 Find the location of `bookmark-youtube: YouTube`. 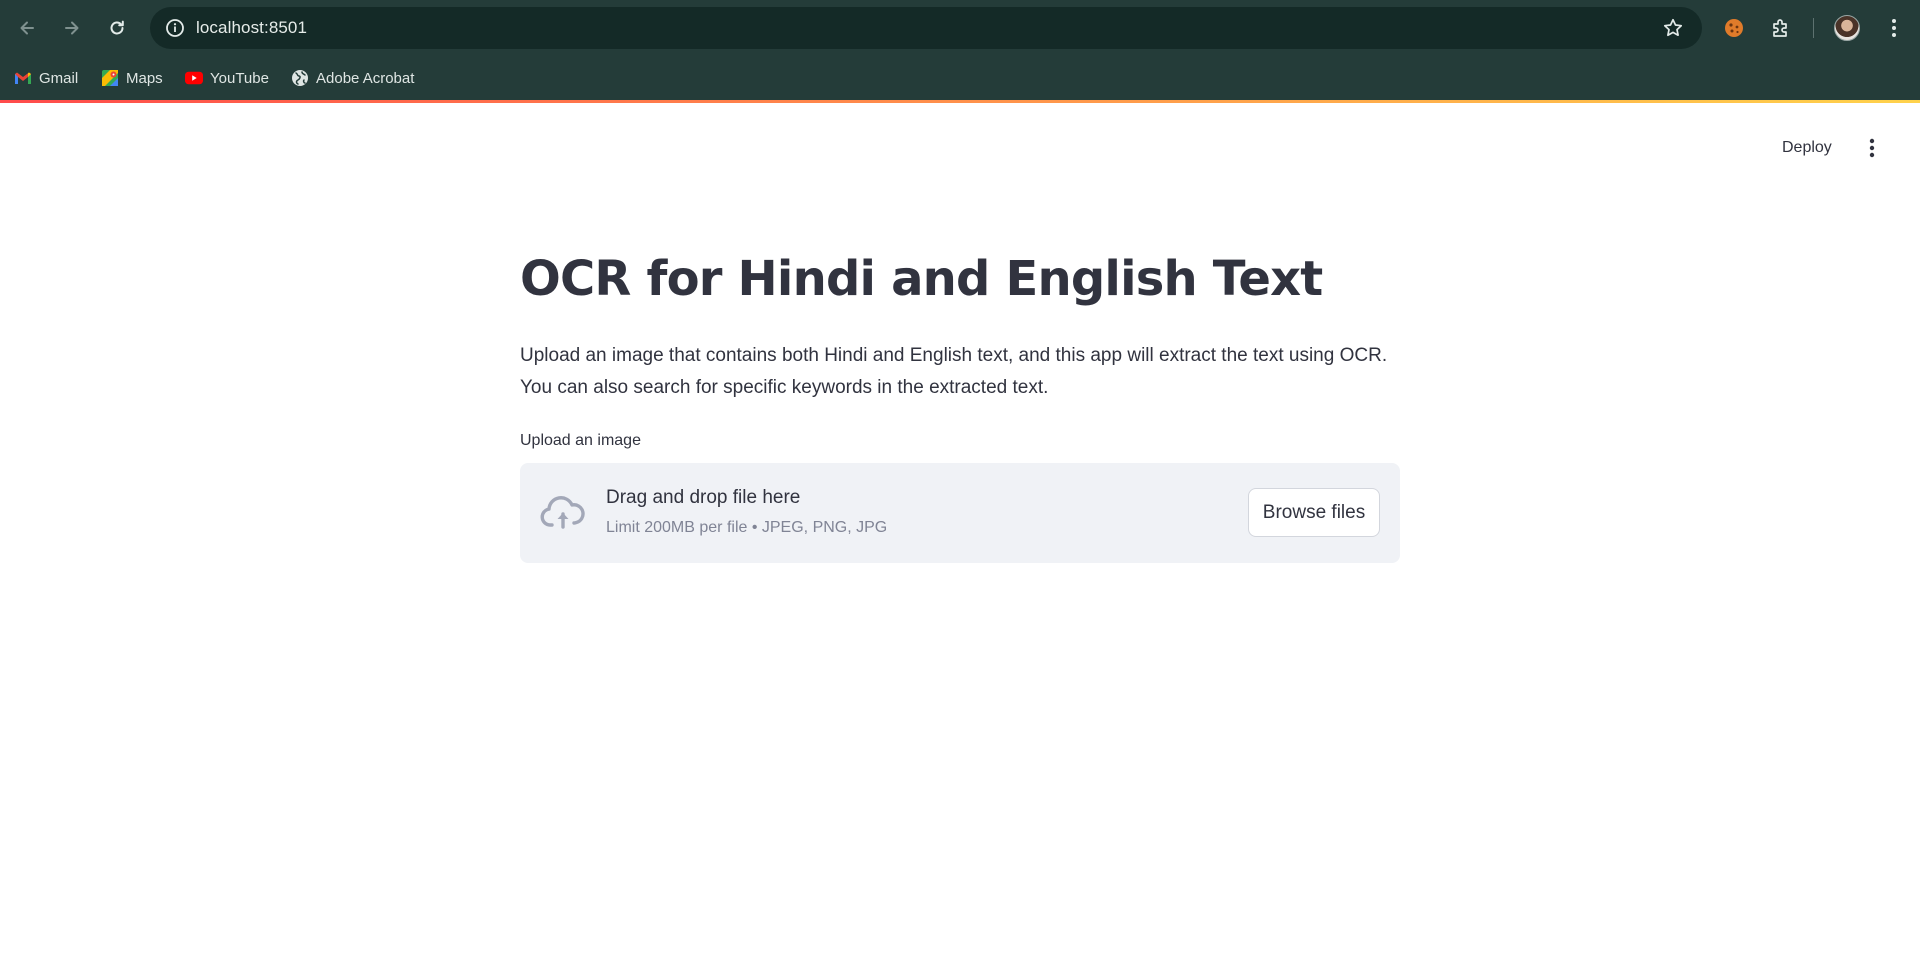

bookmark-youtube: YouTube is located at coordinates (227, 78).